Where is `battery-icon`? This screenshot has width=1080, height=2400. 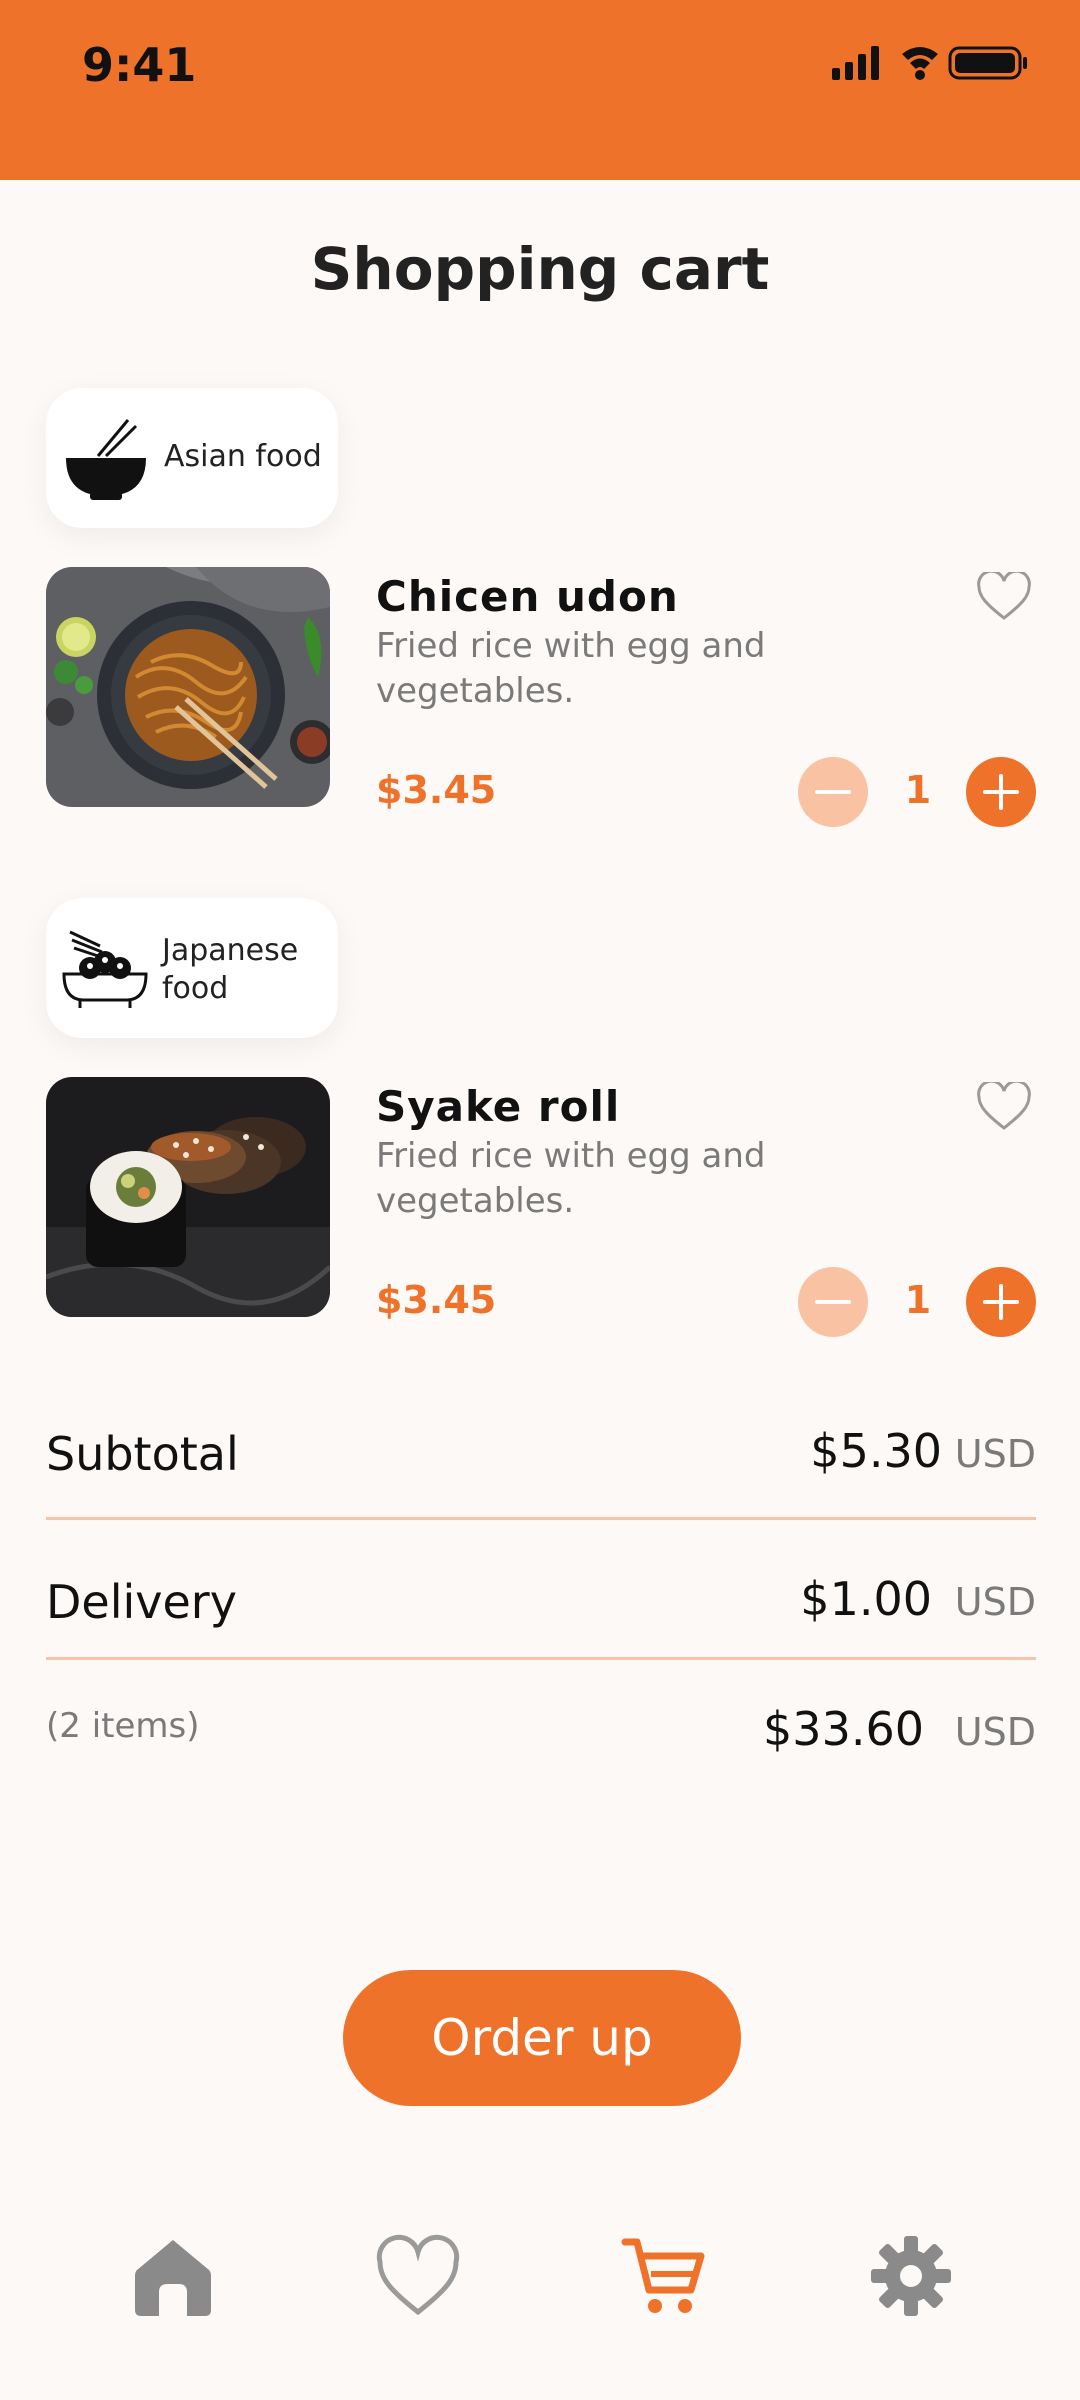 battery-icon is located at coordinates (987, 63).